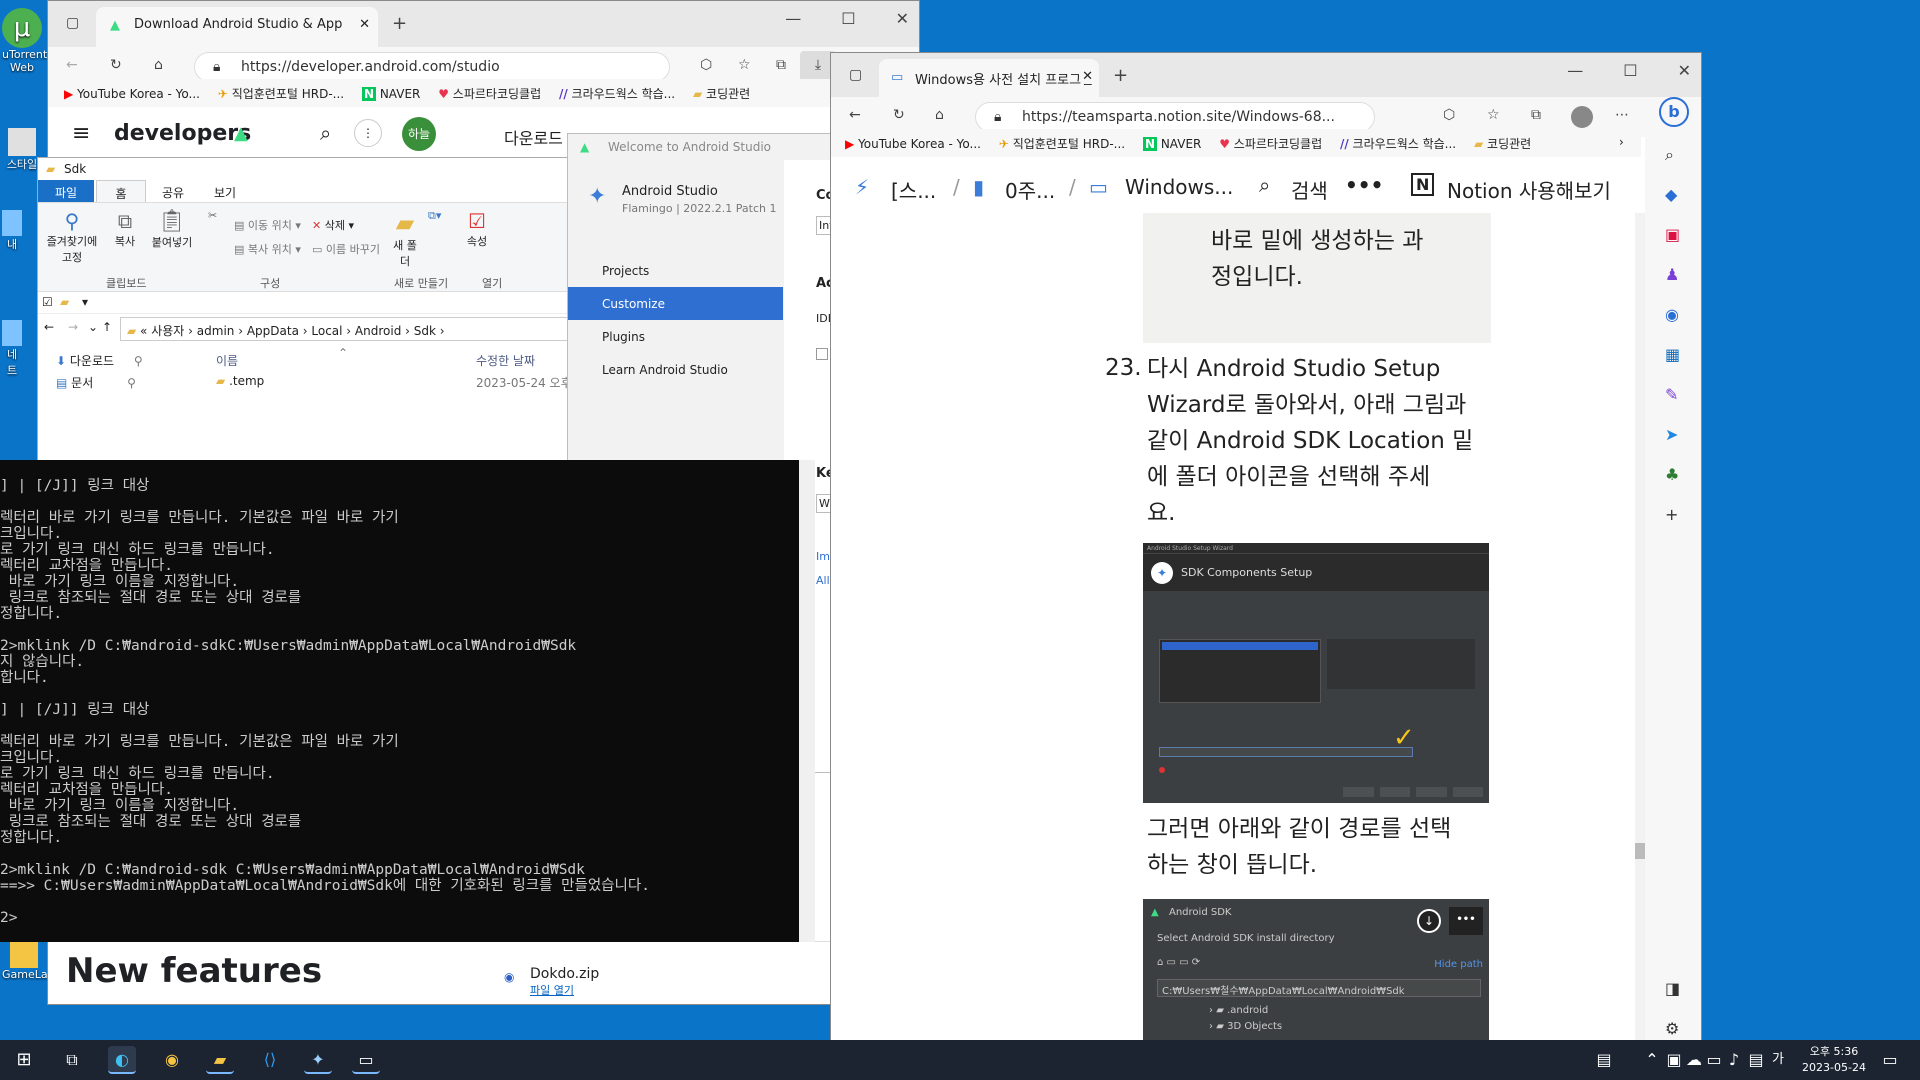 The height and width of the screenshot is (1080, 1920). Describe the element at coordinates (72, 237) in the screenshot. I see `pin-button: ⚲ 즐겨찾기에 고정` at that location.